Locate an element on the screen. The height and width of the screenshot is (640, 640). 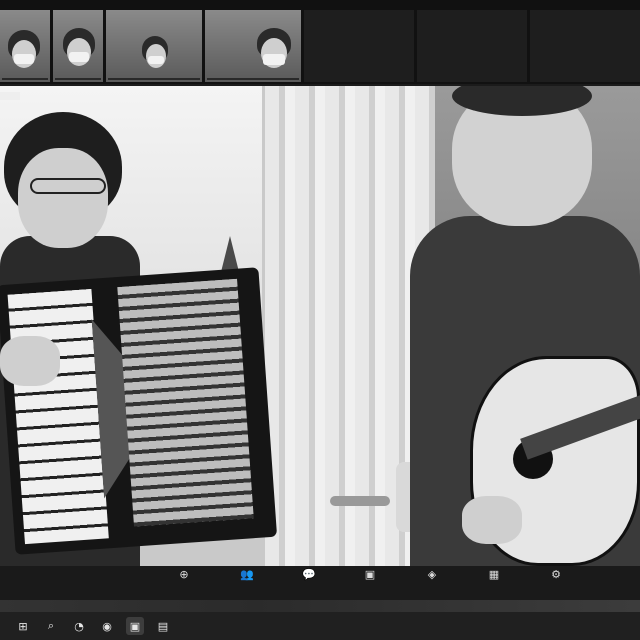
meeting-toolbar: ⊕ 👥 💬 ▣ ◈ ▦ ⚙ is located at coordinates (320, 583).